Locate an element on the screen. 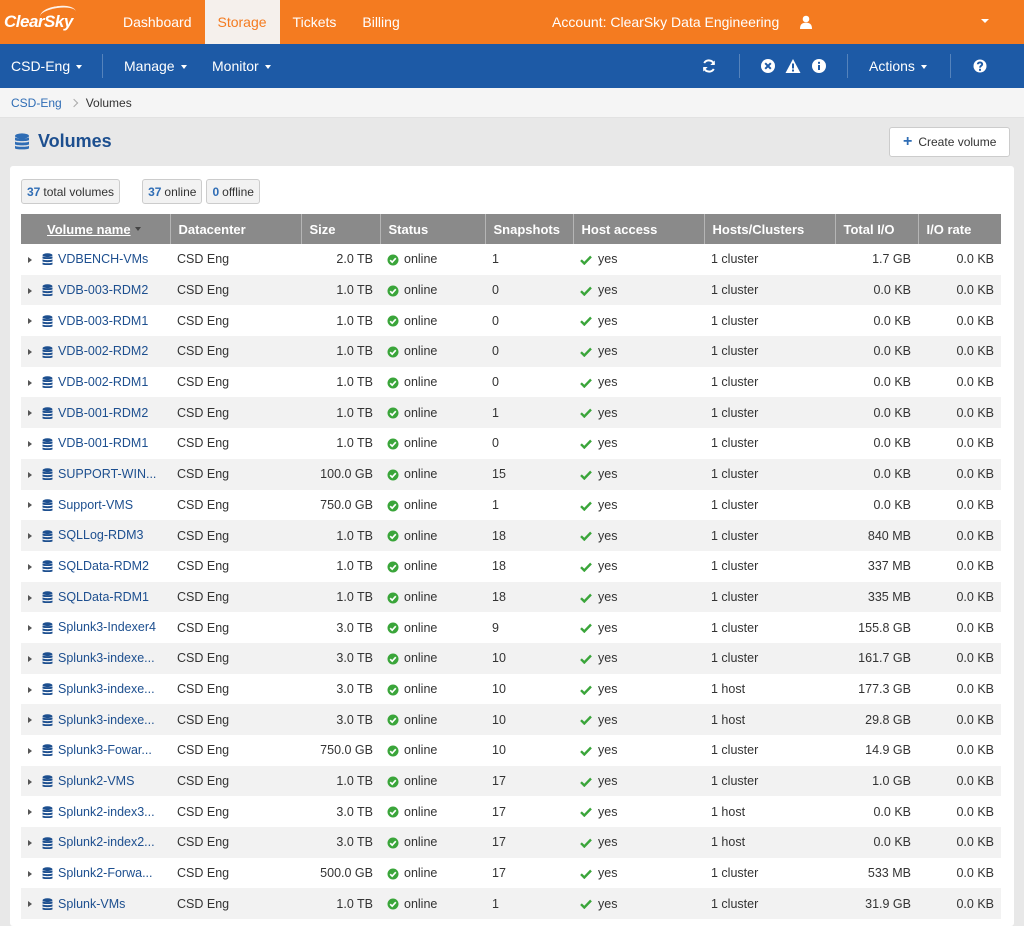  col-header-total-io: Total I/O is located at coordinates (877, 229).